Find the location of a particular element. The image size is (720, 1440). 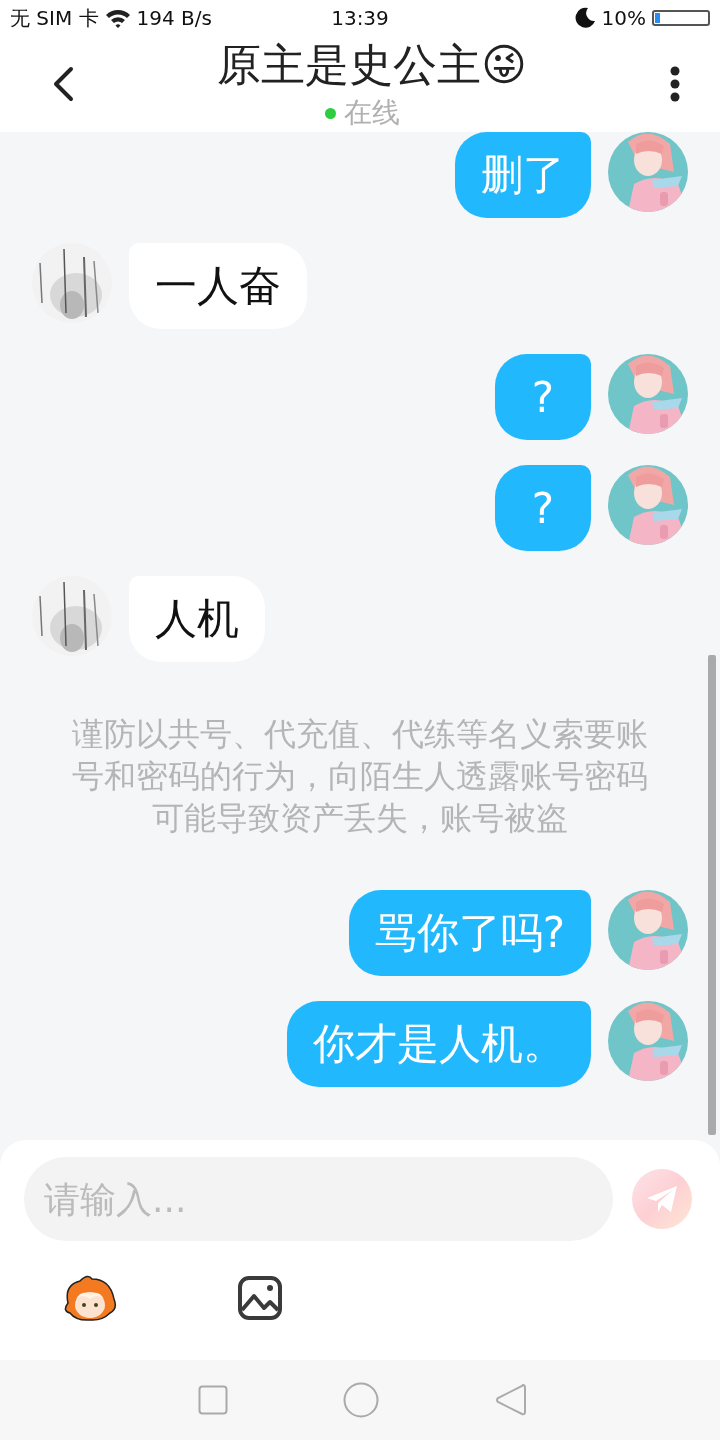

message-bubble: 一人奋 is located at coordinates (218, 286).